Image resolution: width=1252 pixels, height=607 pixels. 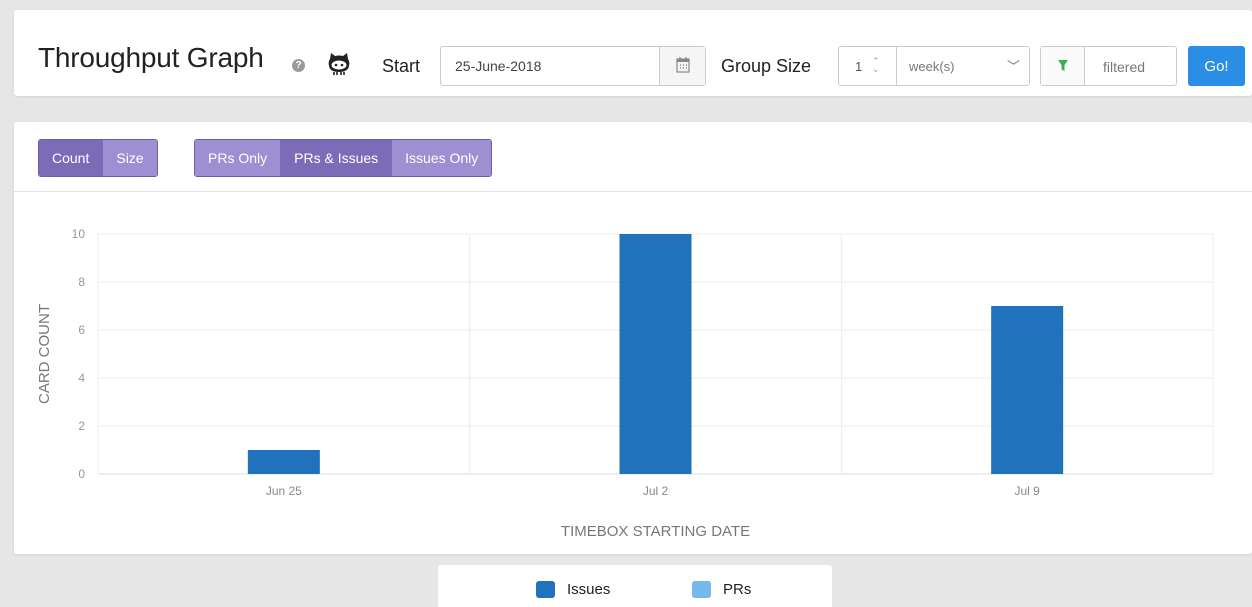 I want to click on legend-swatch-issues, so click(x=545, y=589).